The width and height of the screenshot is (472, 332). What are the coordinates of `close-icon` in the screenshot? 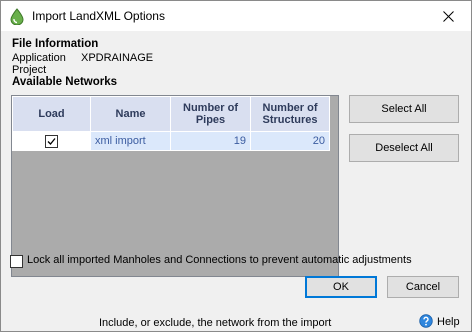 It's located at (448, 16).